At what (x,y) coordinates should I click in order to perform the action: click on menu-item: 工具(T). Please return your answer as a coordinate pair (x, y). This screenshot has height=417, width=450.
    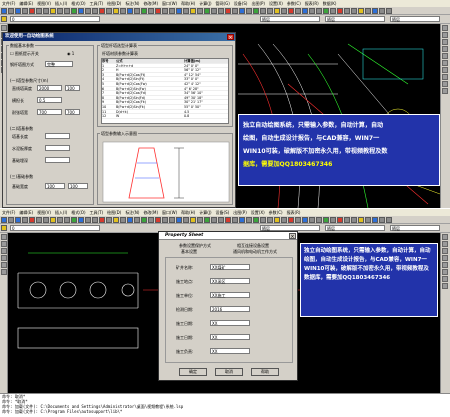
    Looking at the image, I should click on (97, 3).